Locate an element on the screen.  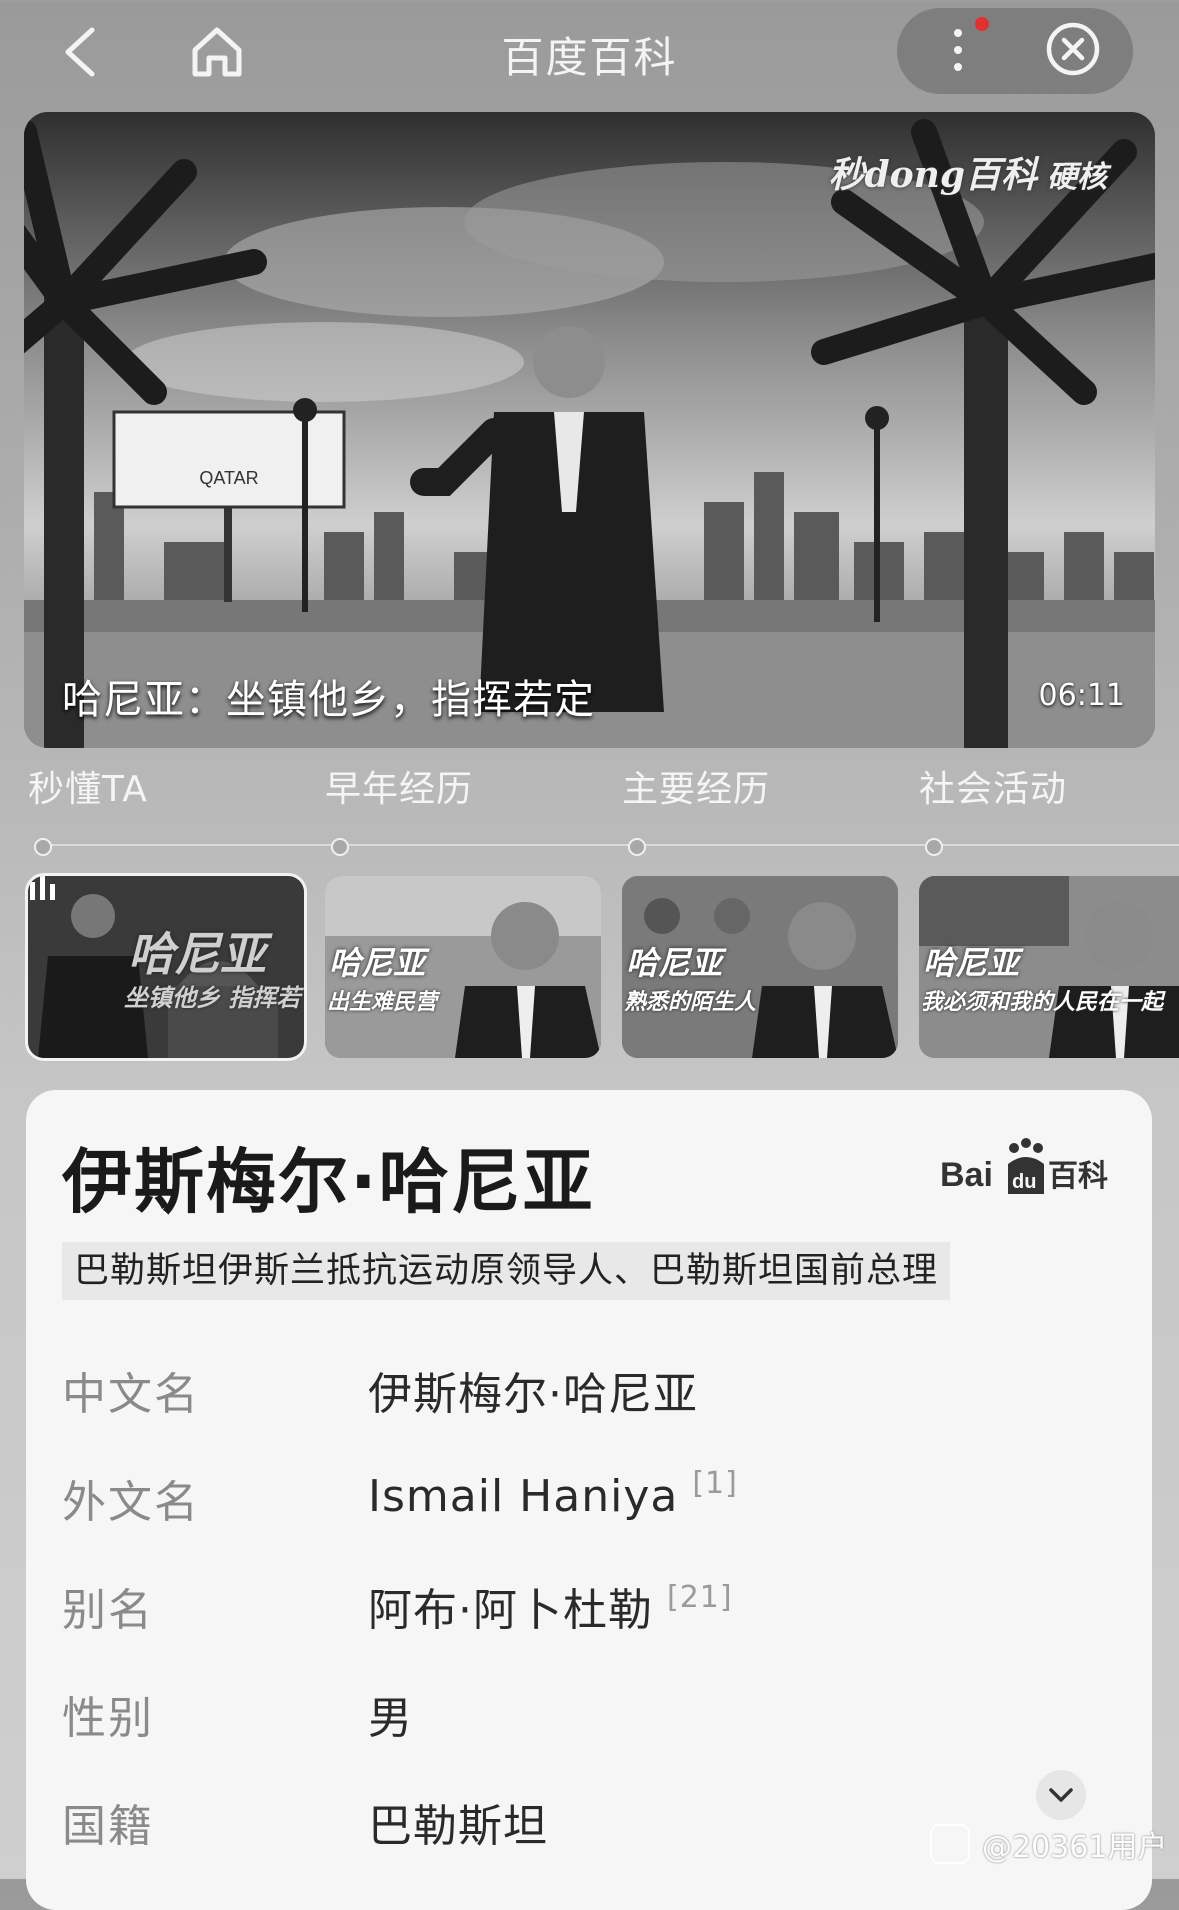
chapter-label: 早年经历 is located at coordinates (399, 789).